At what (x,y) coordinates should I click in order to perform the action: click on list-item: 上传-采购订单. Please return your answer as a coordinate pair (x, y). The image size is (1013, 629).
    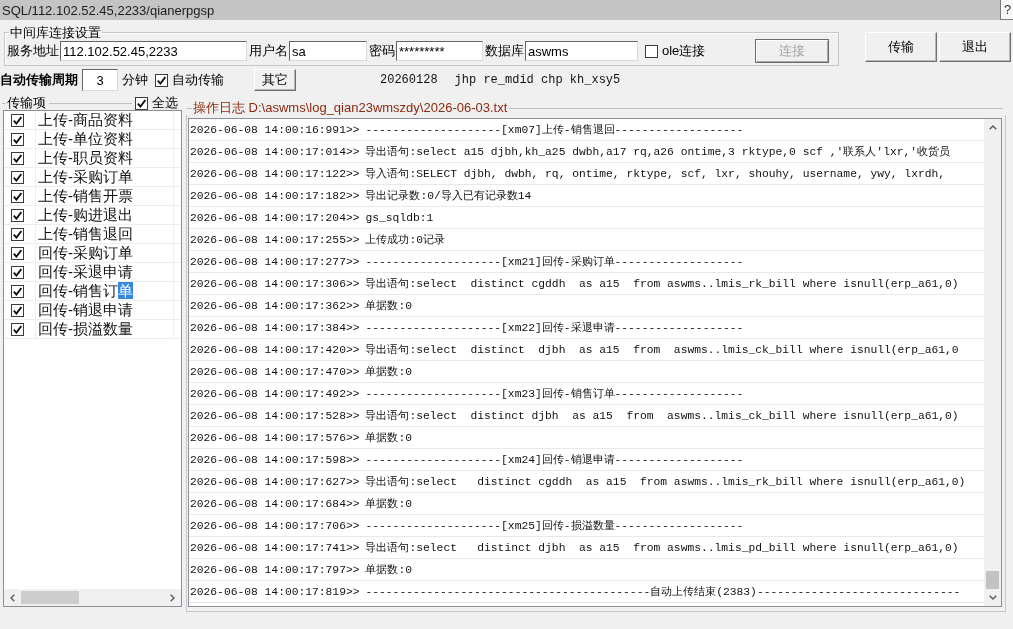
    Looking at the image, I should click on (85, 177).